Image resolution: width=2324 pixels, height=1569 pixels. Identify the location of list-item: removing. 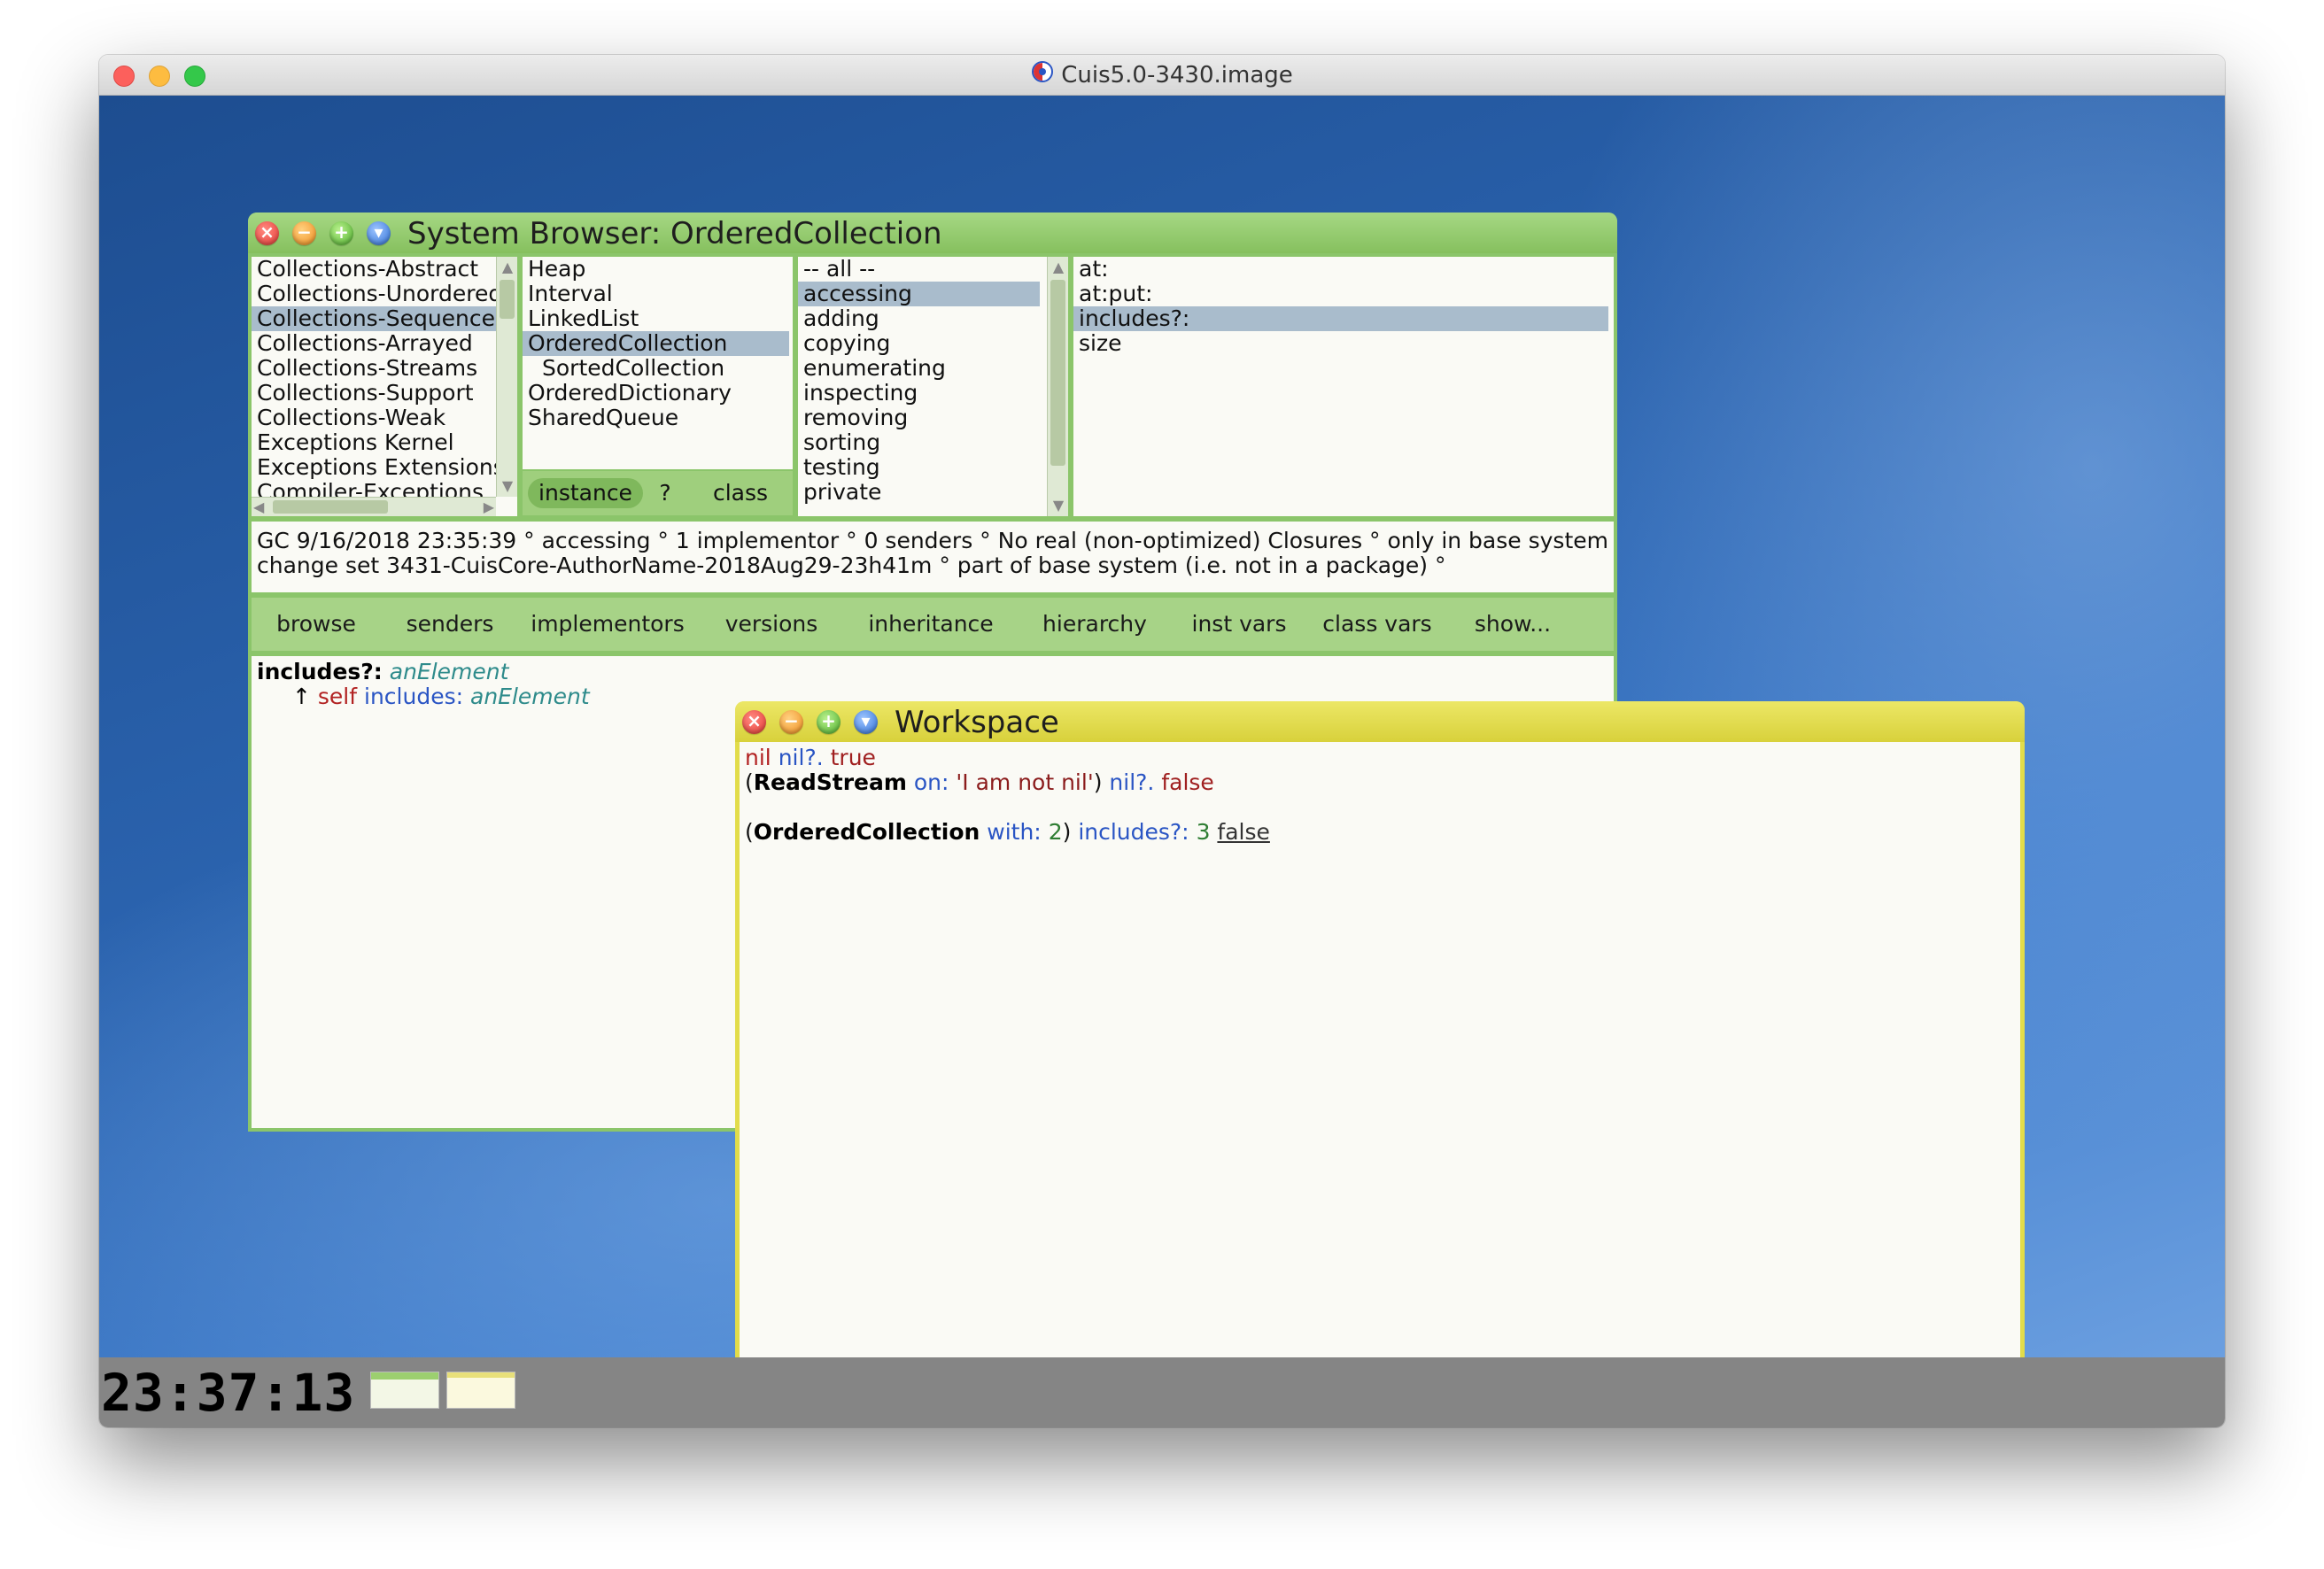
(933, 418).